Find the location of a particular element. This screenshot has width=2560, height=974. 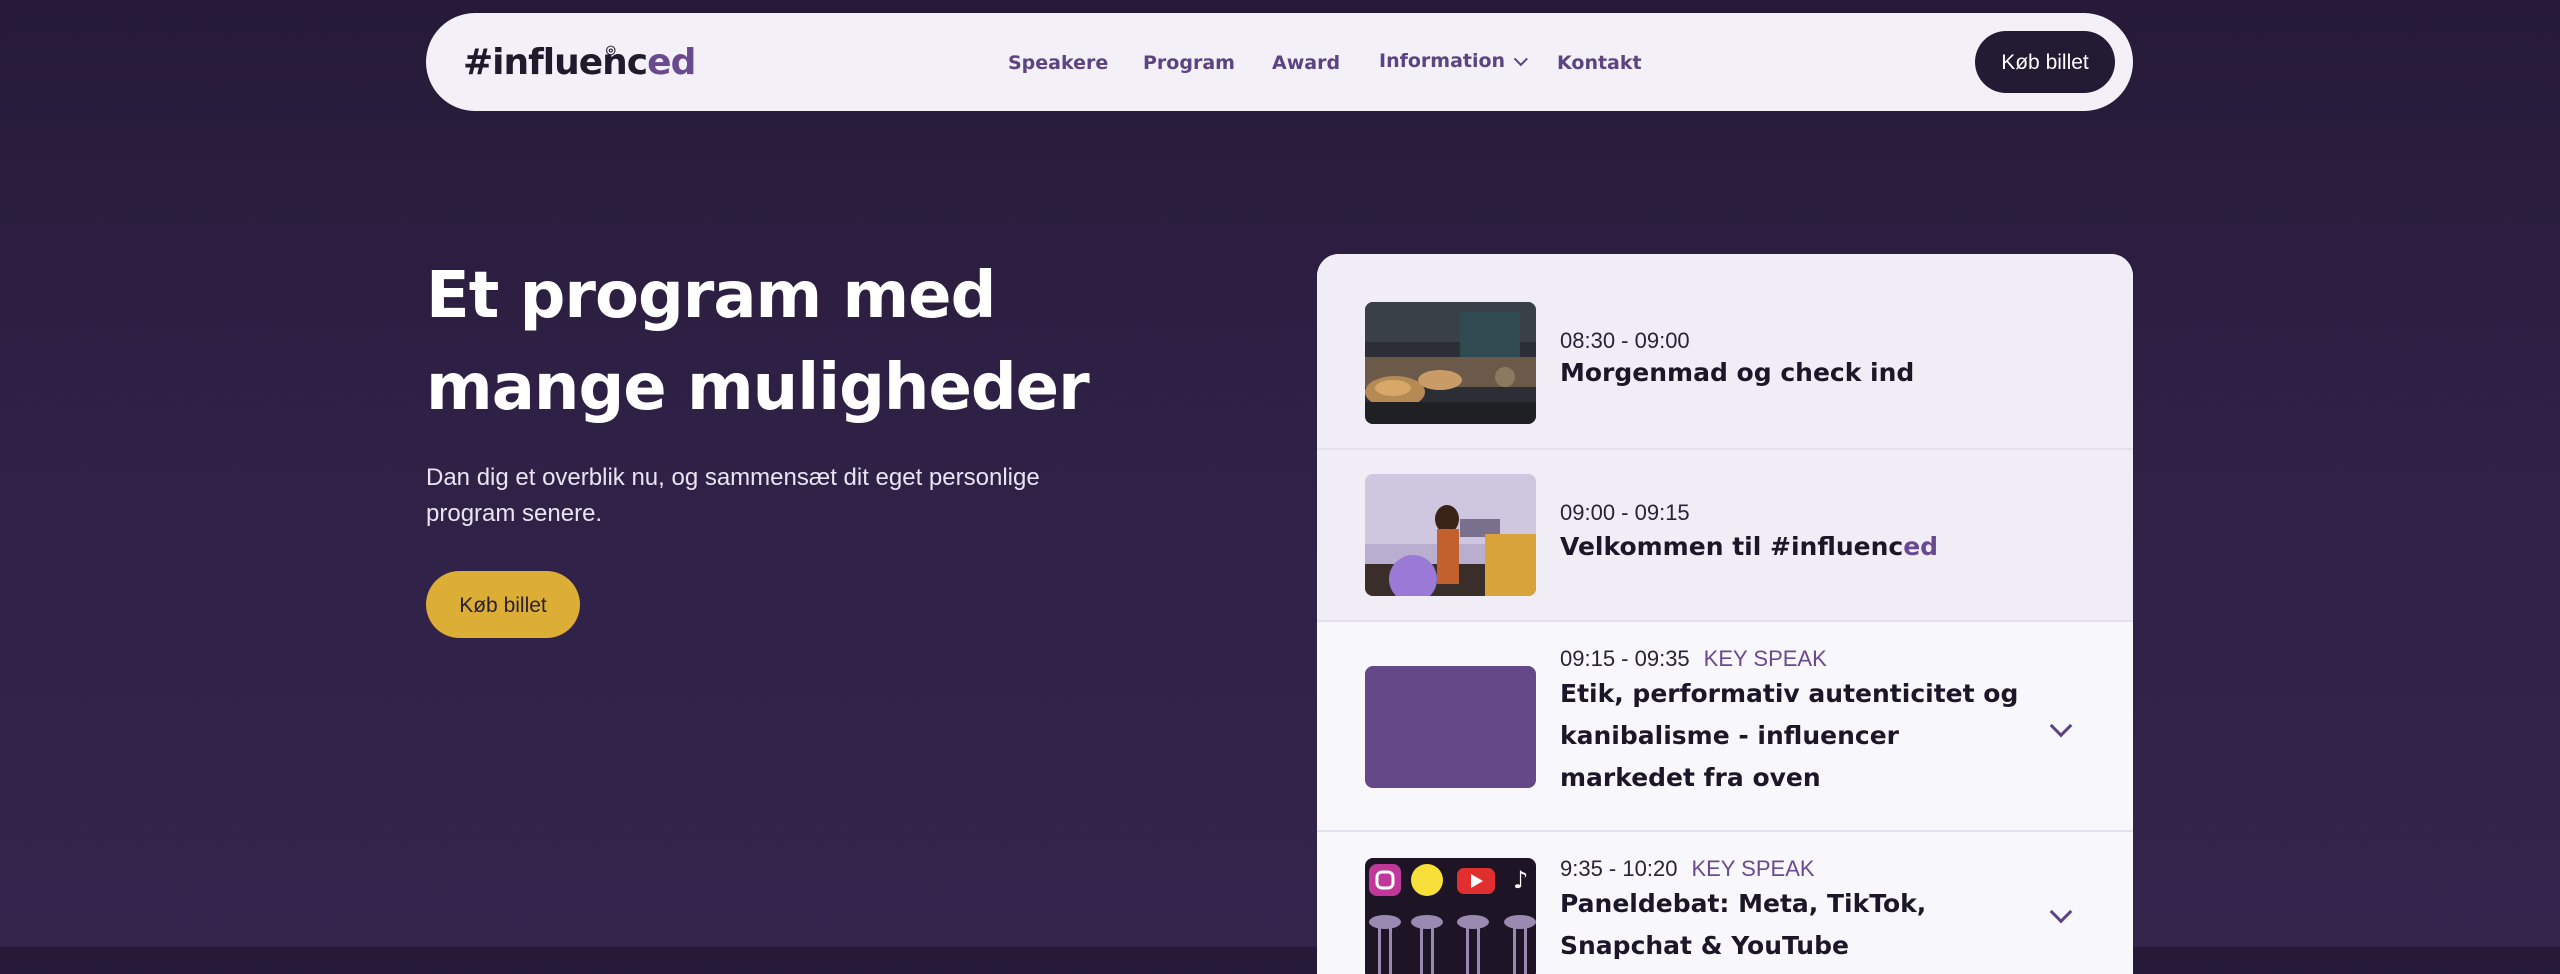

program-title: Morgenmad og check ind is located at coordinates (1737, 372).